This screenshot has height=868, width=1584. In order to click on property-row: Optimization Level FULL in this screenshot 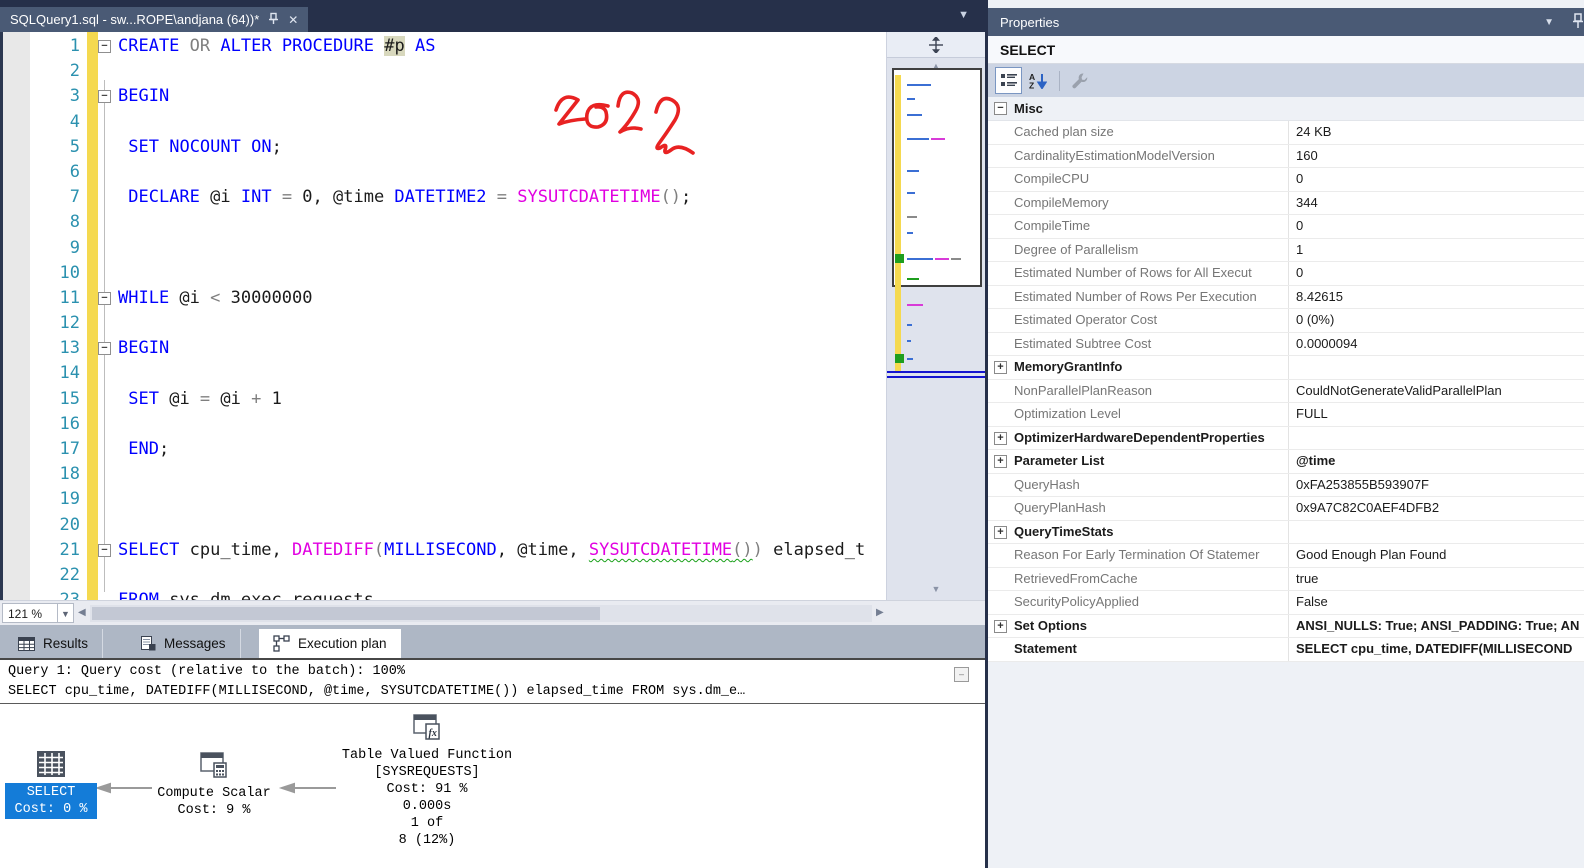, I will do `click(1286, 415)`.